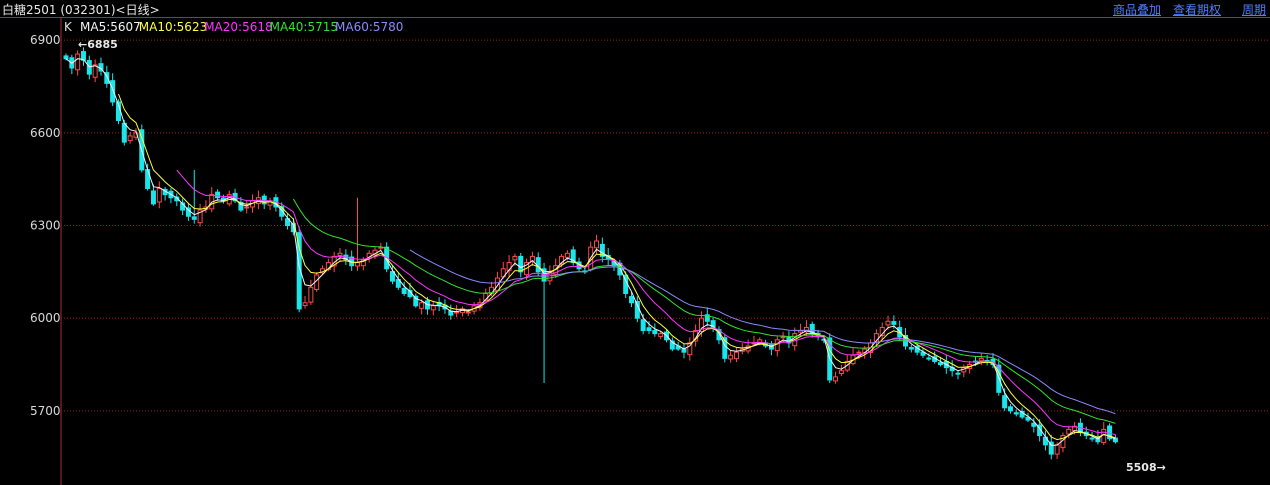 Image resolution: width=1270 pixels, height=485 pixels. I want to click on y-tick-label: 6300, so click(45, 226).